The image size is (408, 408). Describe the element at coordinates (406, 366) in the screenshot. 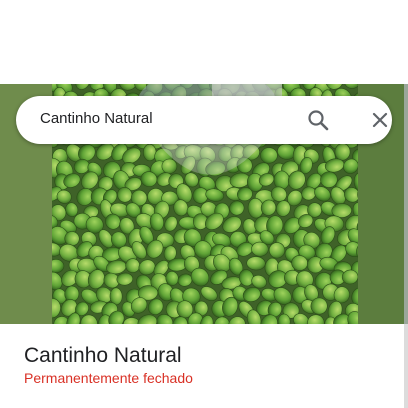

I see `panel-scroll-edge` at that location.